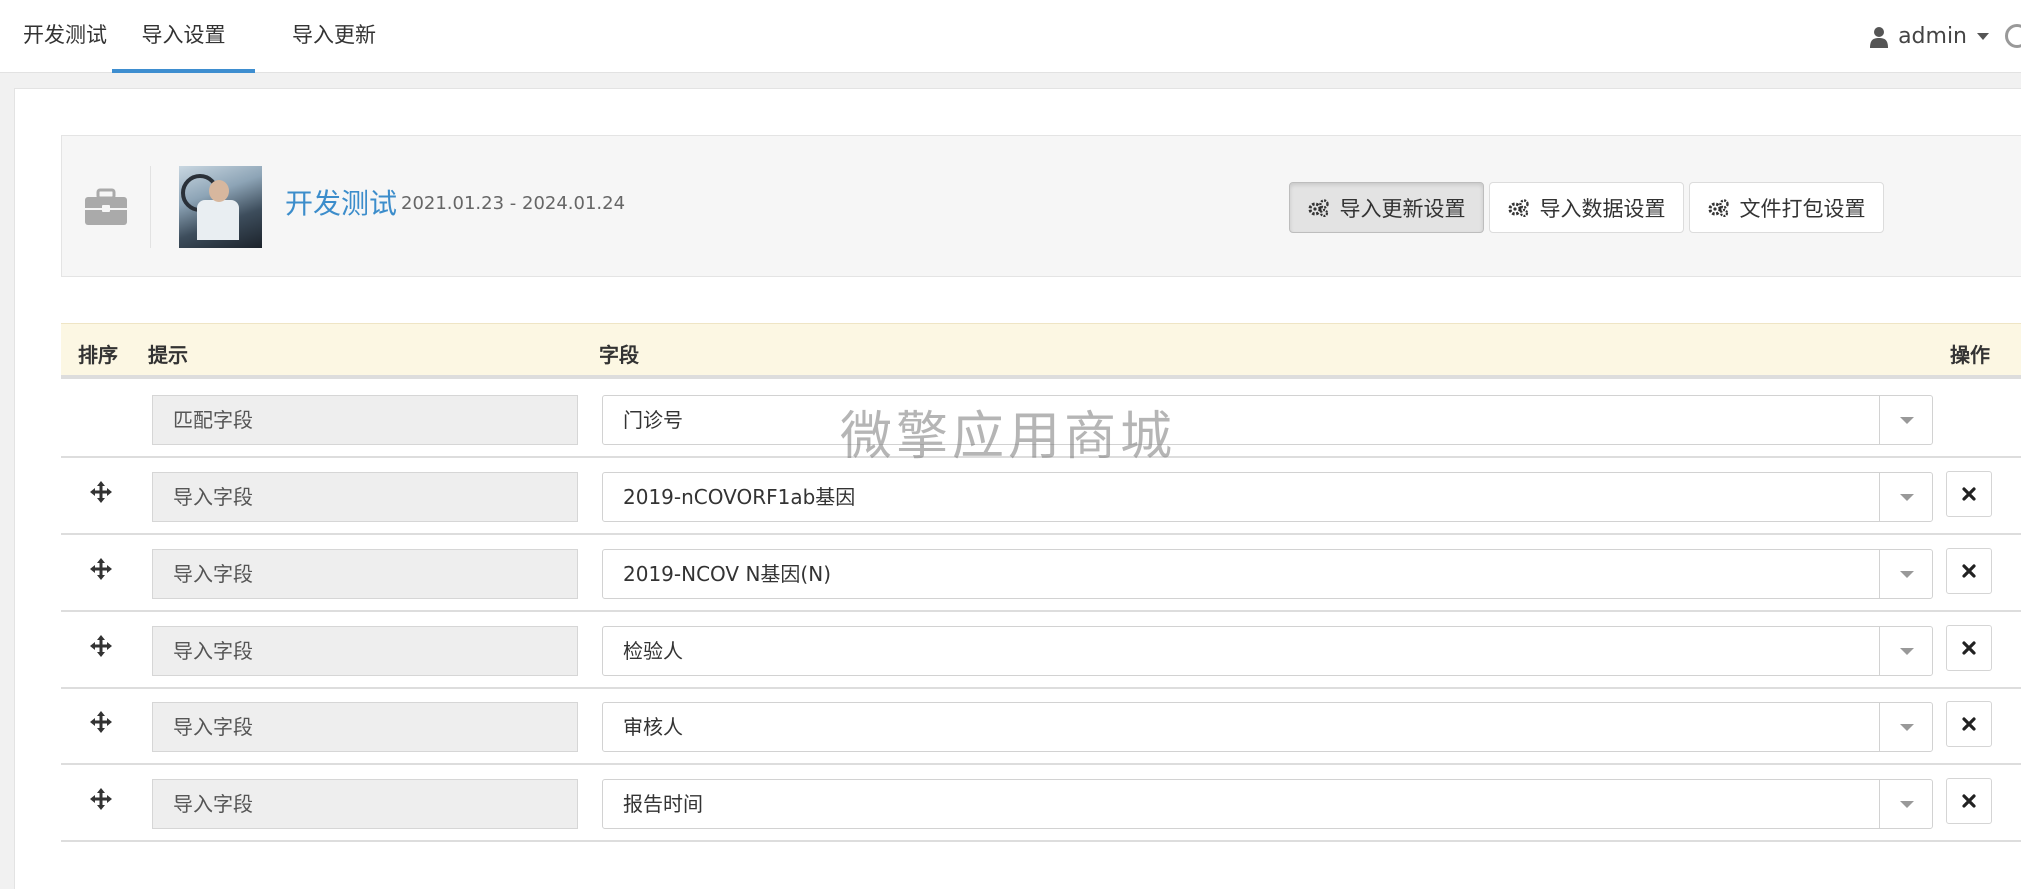 The width and height of the screenshot is (2021, 889). I want to click on field-select-value: 检验人, so click(653, 651).